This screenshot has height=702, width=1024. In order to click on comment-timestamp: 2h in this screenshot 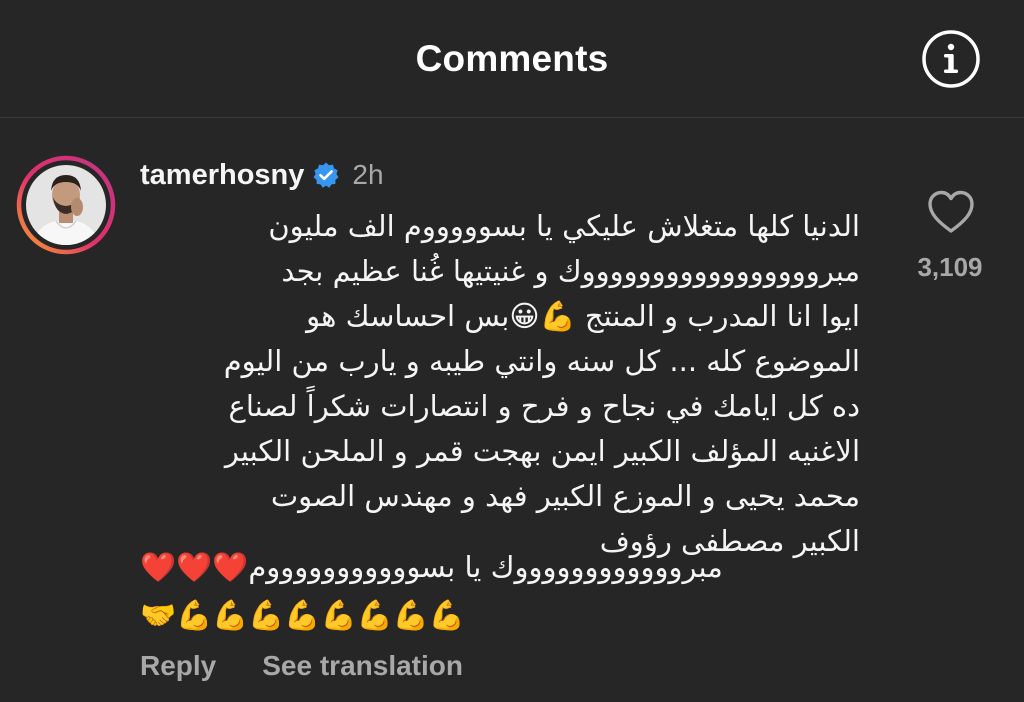, I will do `click(368, 174)`.